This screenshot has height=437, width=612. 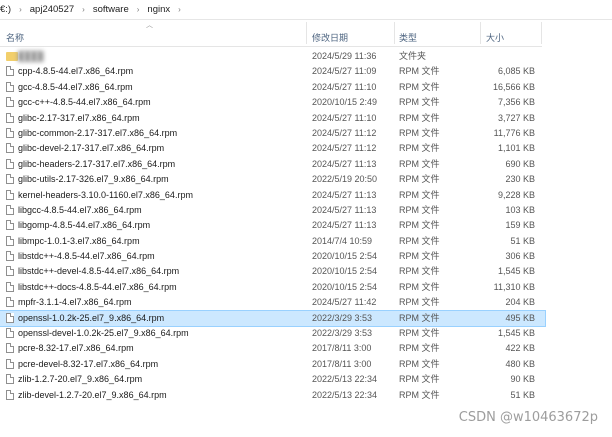 What do you see at coordinates (98, 132) in the screenshot?
I see `file-name: glibc-common-2.17-317.el7.x86_64.rpm` at bounding box center [98, 132].